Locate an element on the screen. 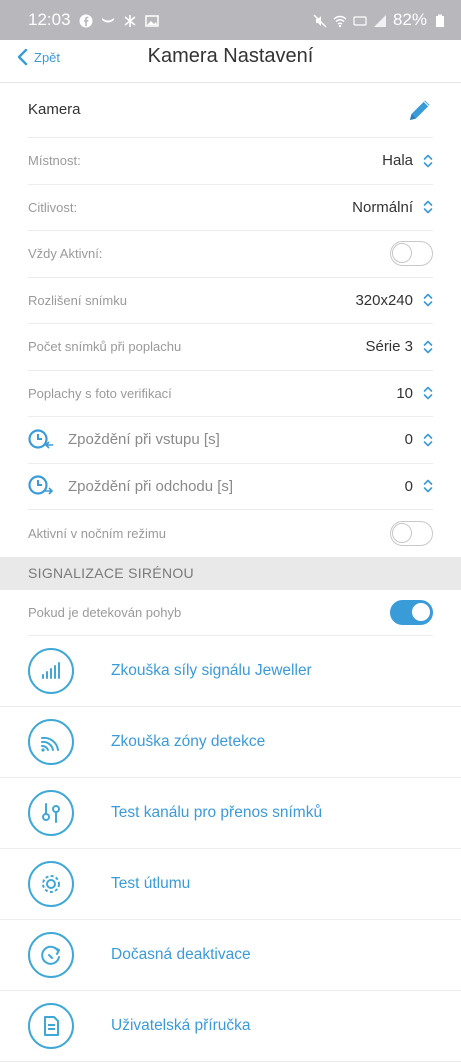 The width and height of the screenshot is (461, 1062). device-name-label: Kamera is located at coordinates (54, 109).